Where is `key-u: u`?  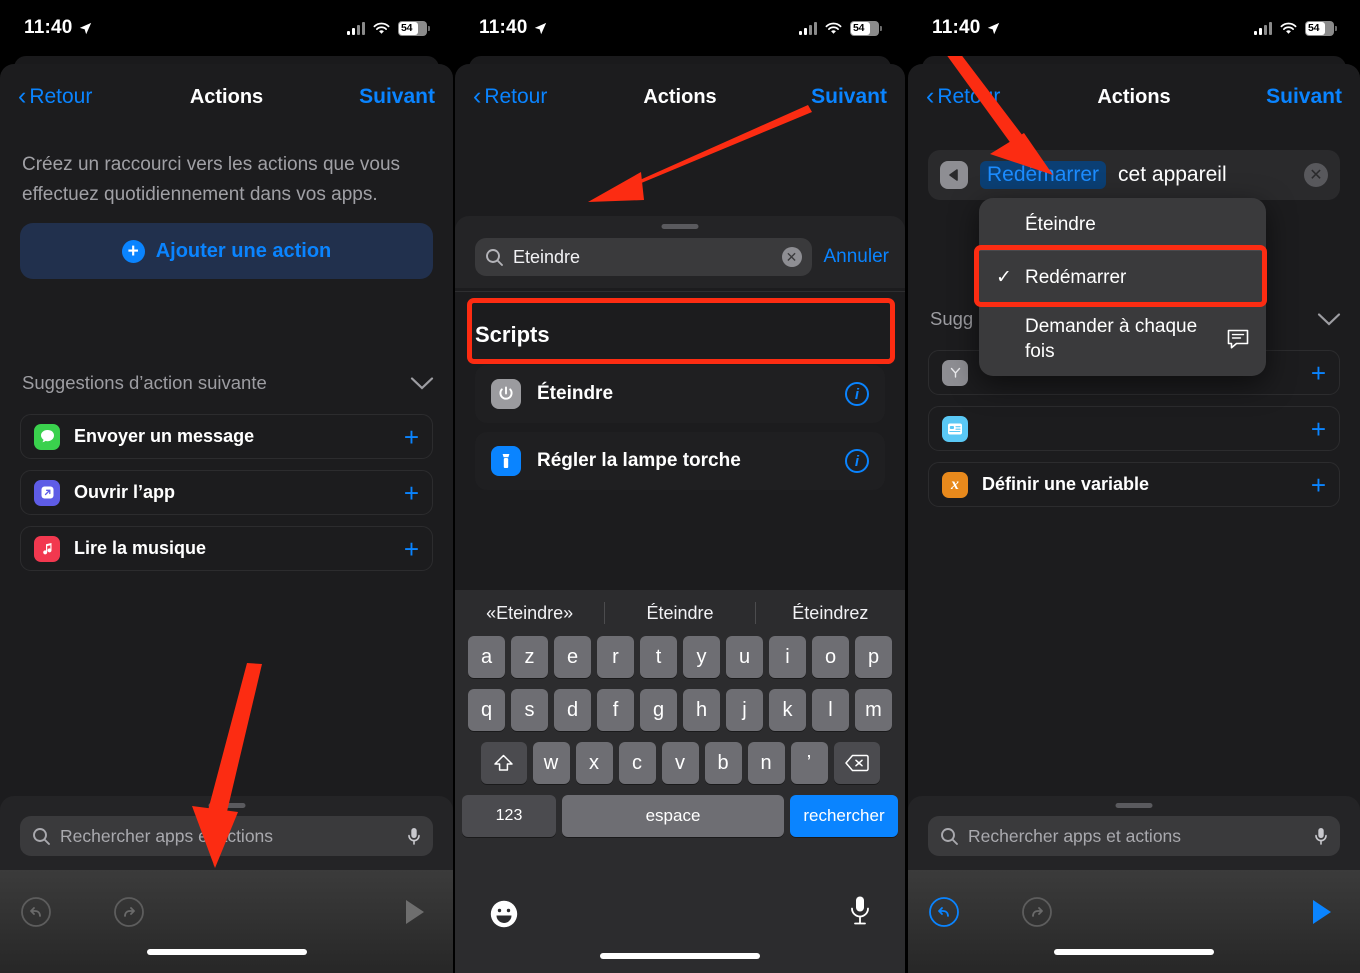 key-u: u is located at coordinates (744, 657).